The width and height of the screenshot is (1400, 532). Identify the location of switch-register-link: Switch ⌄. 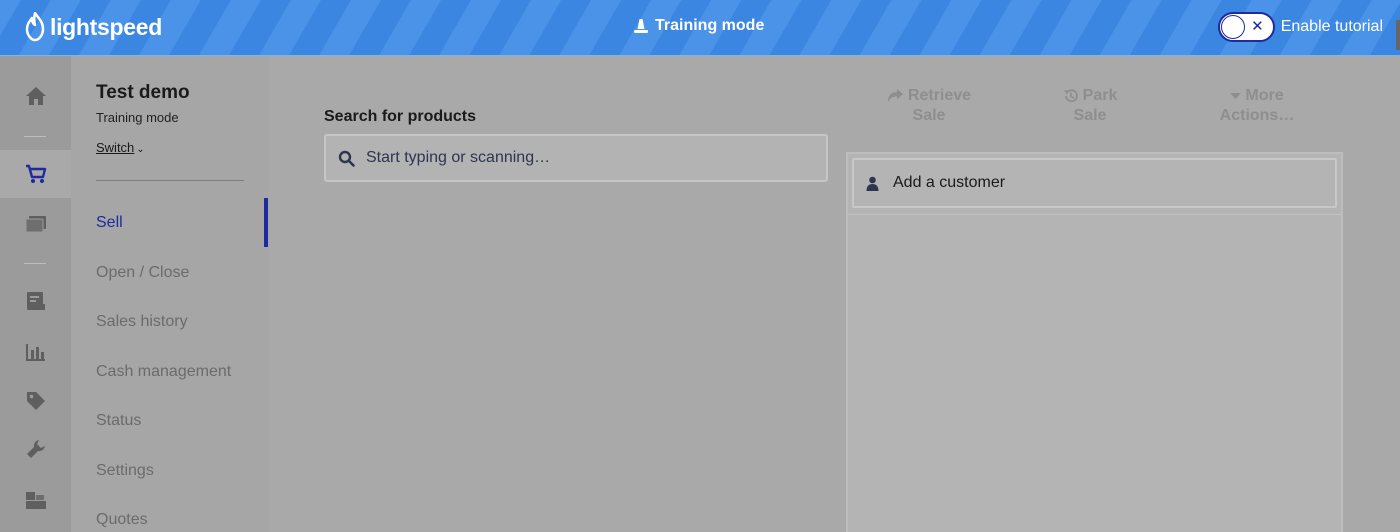
(120, 147).